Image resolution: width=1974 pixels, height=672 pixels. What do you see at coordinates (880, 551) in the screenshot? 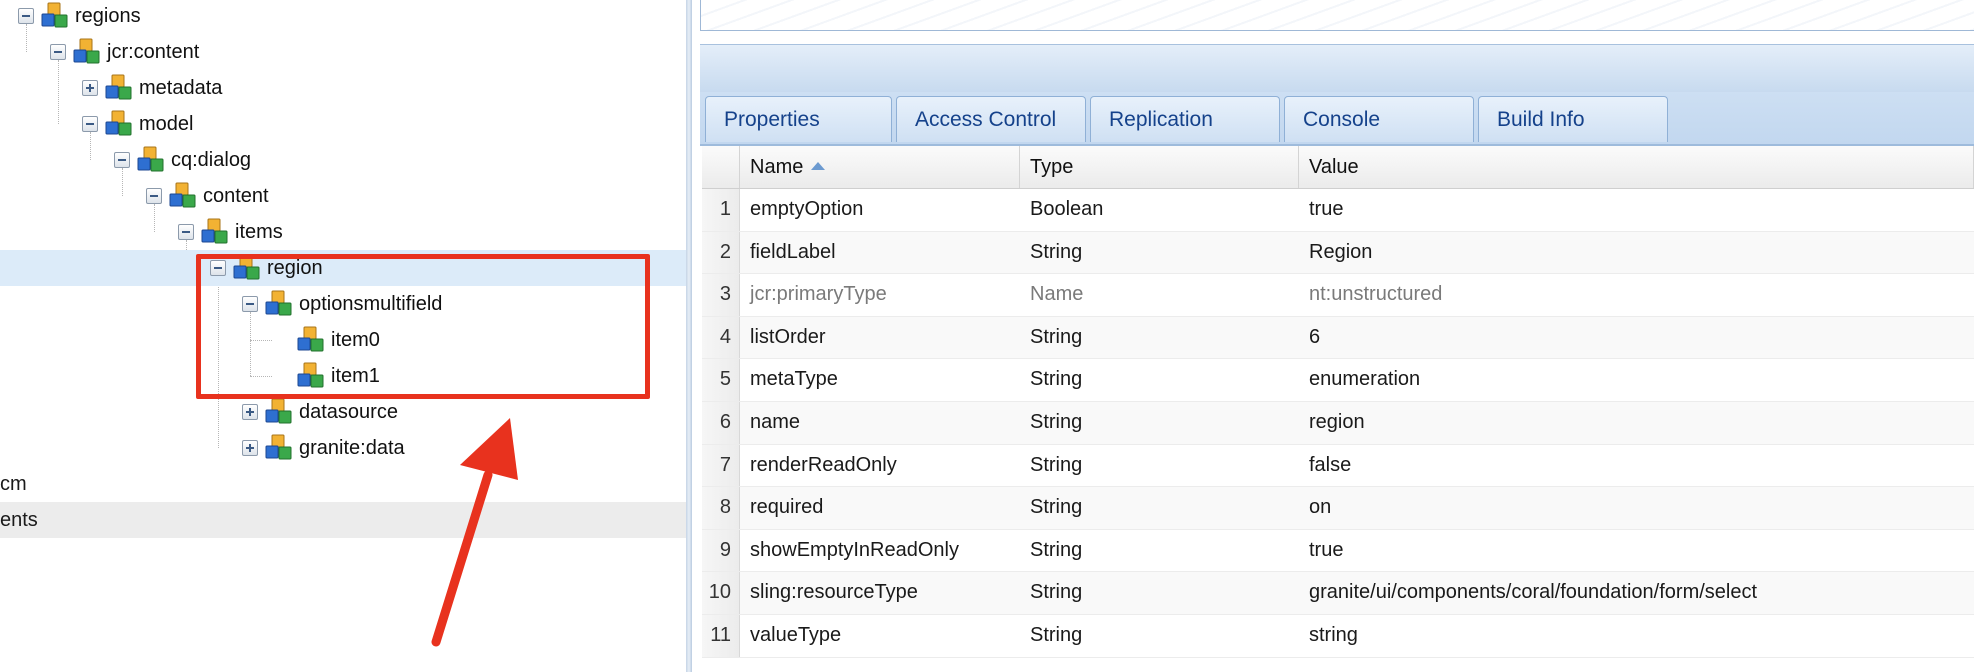
I see `property-name: showEmptyInReadOnly` at bounding box center [880, 551].